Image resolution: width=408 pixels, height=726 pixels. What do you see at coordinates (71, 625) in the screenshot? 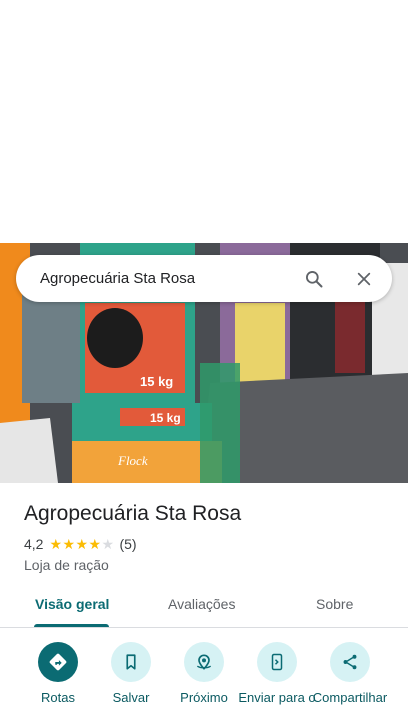
I see `active-tab-indicator` at bounding box center [71, 625].